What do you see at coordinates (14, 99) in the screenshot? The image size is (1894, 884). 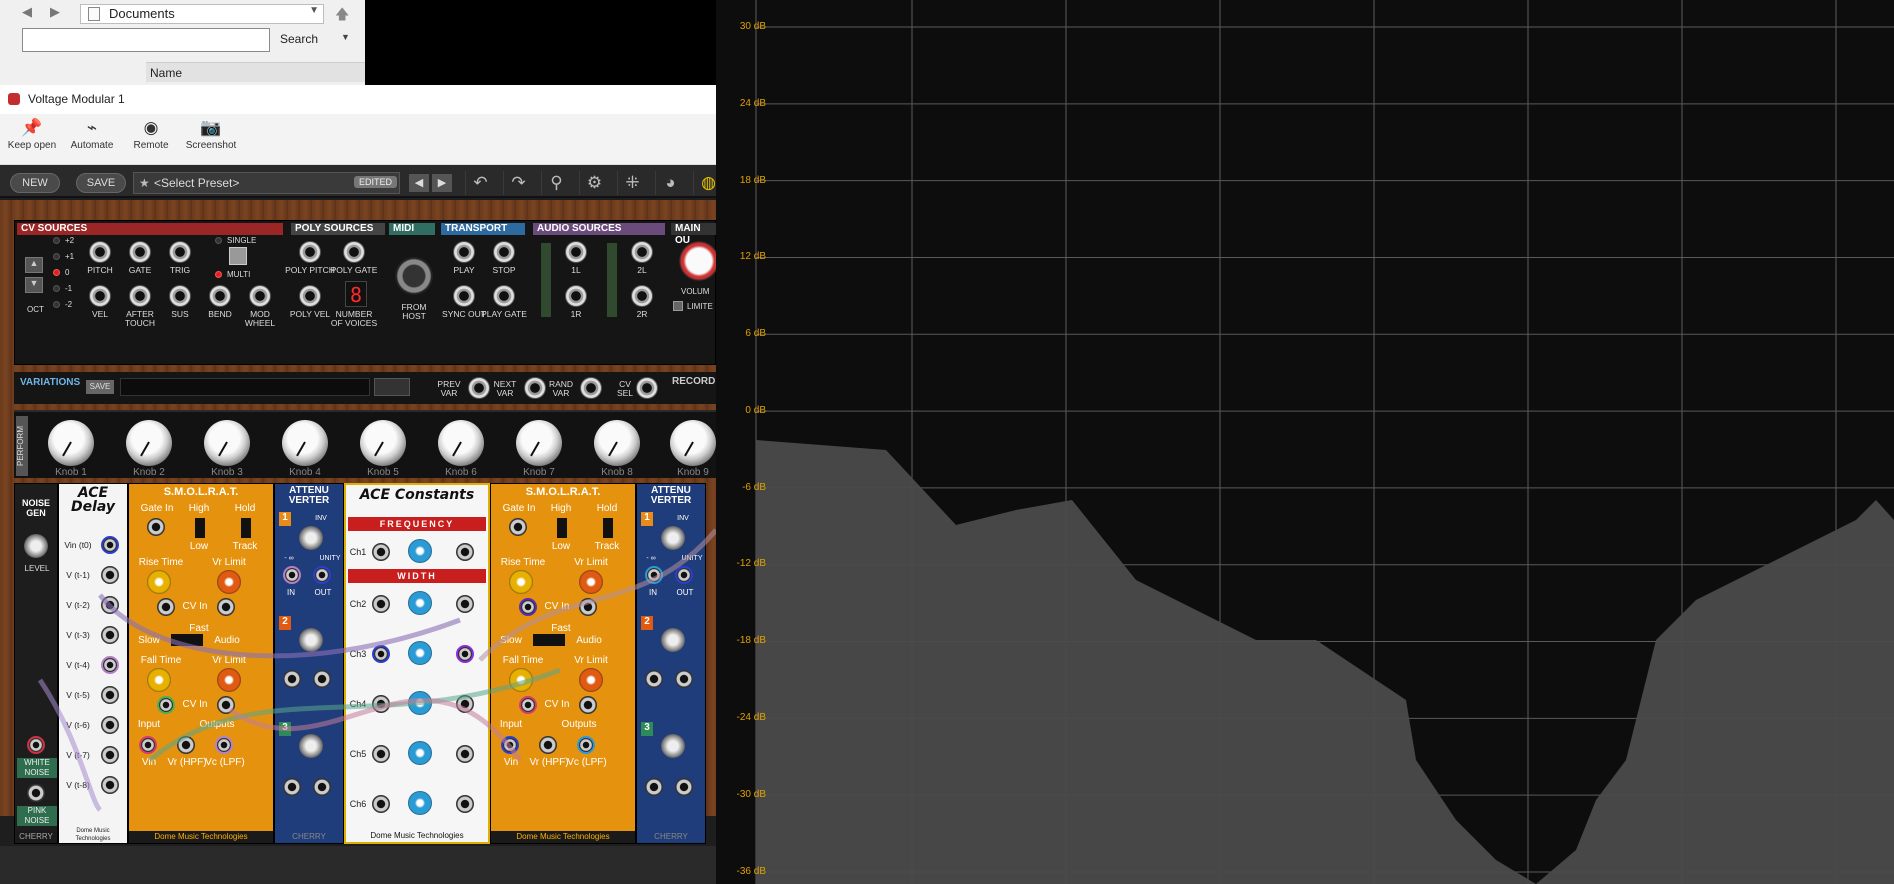 I see `app-icon` at bounding box center [14, 99].